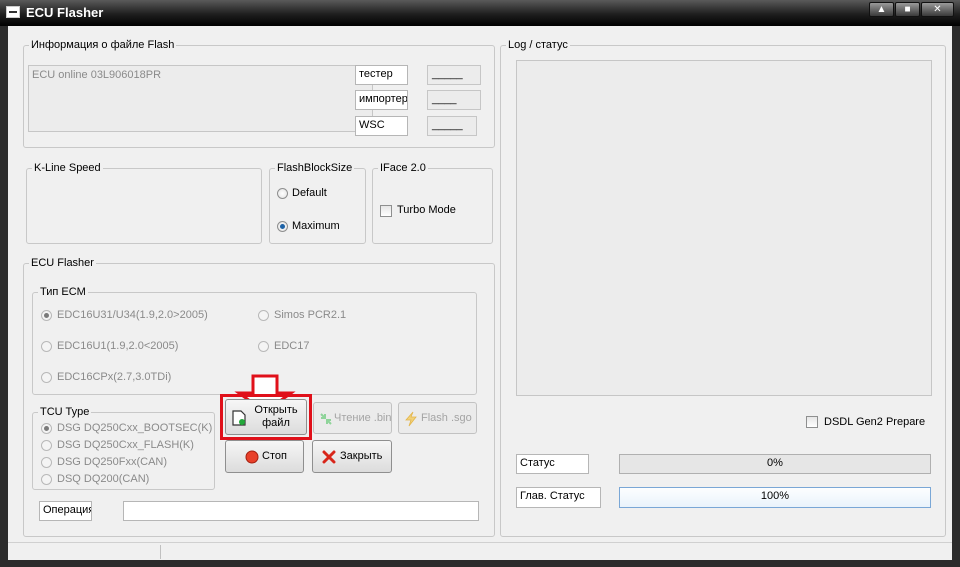 The width and height of the screenshot is (960, 567). Describe the element at coordinates (291, 346) in the screenshot. I see `ecm-label-edc17: EDC17` at that location.